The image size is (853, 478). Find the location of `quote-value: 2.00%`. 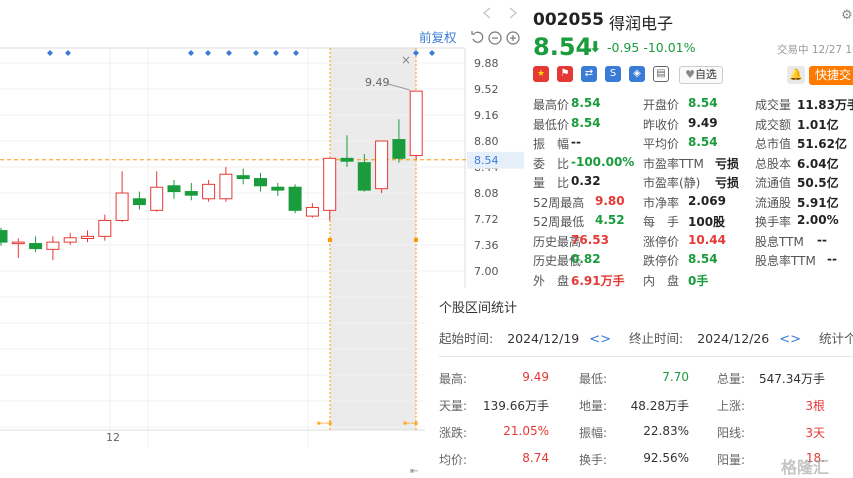

quote-value: 2.00% is located at coordinates (818, 220).